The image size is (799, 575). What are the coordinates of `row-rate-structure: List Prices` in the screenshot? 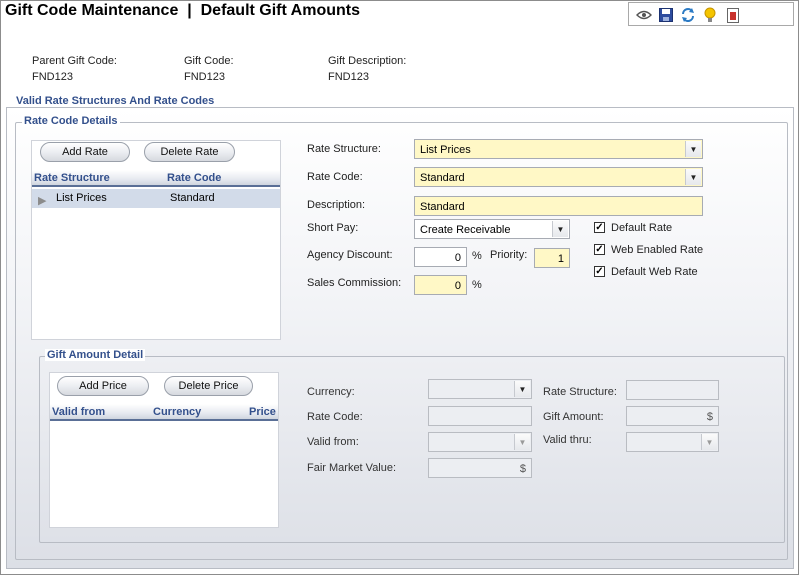 It's located at (81, 198).